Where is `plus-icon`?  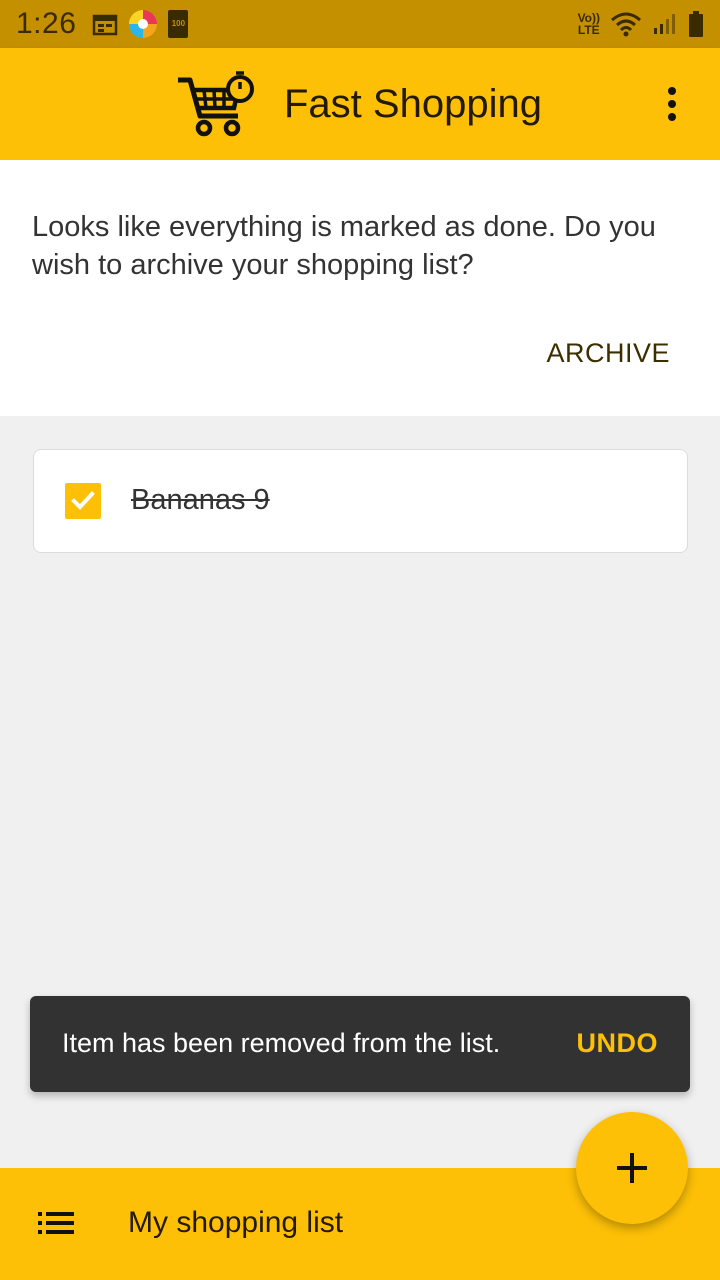 plus-icon is located at coordinates (632, 1168).